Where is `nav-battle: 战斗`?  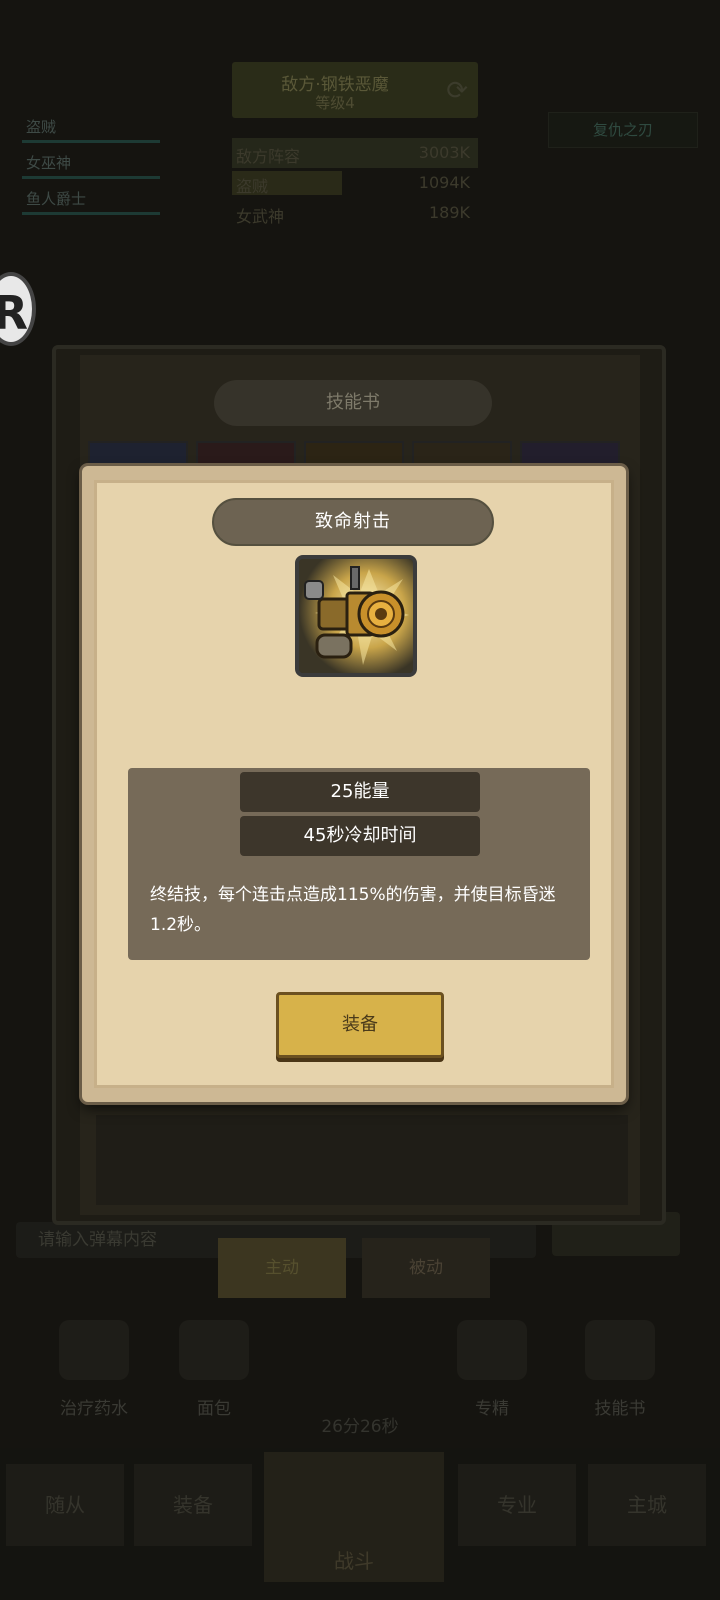
nav-battle: 战斗 is located at coordinates (354, 1517).